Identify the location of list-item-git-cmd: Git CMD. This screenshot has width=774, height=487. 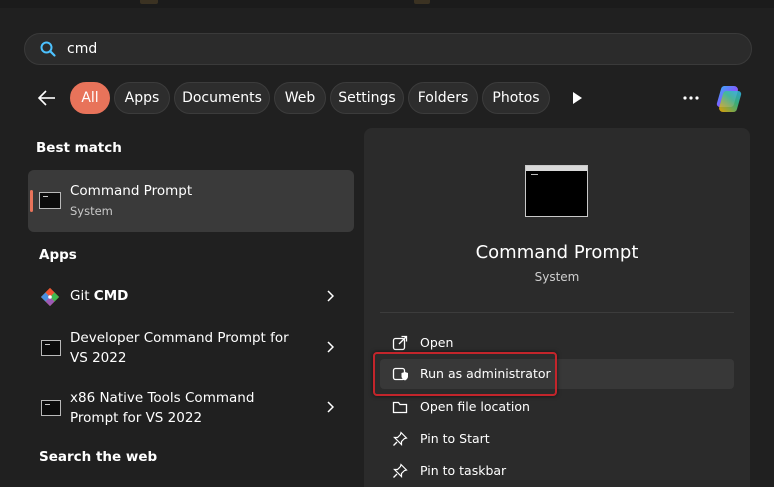
(191, 296).